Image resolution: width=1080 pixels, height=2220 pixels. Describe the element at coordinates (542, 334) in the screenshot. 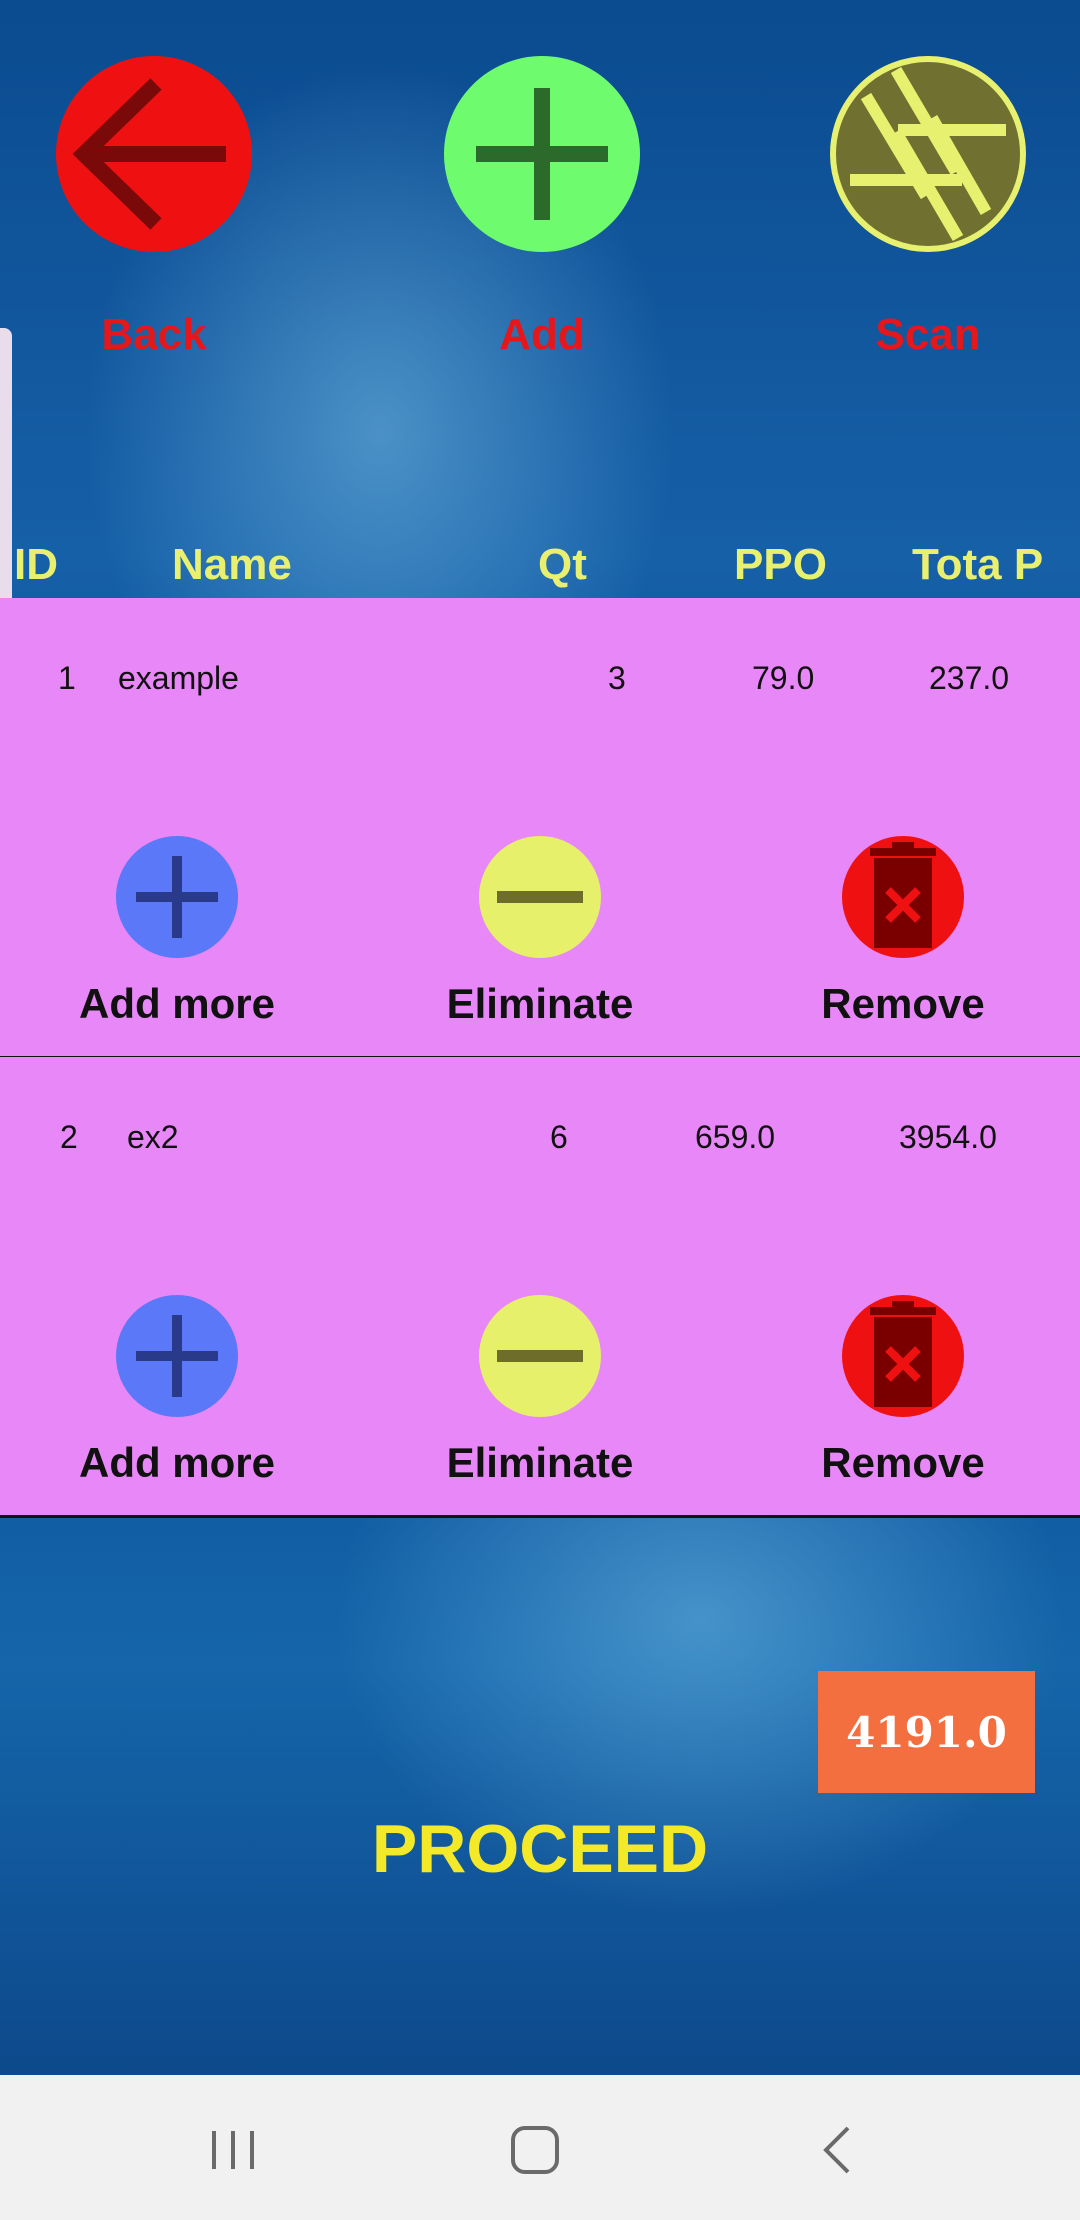

I see `add-label: Add` at that location.